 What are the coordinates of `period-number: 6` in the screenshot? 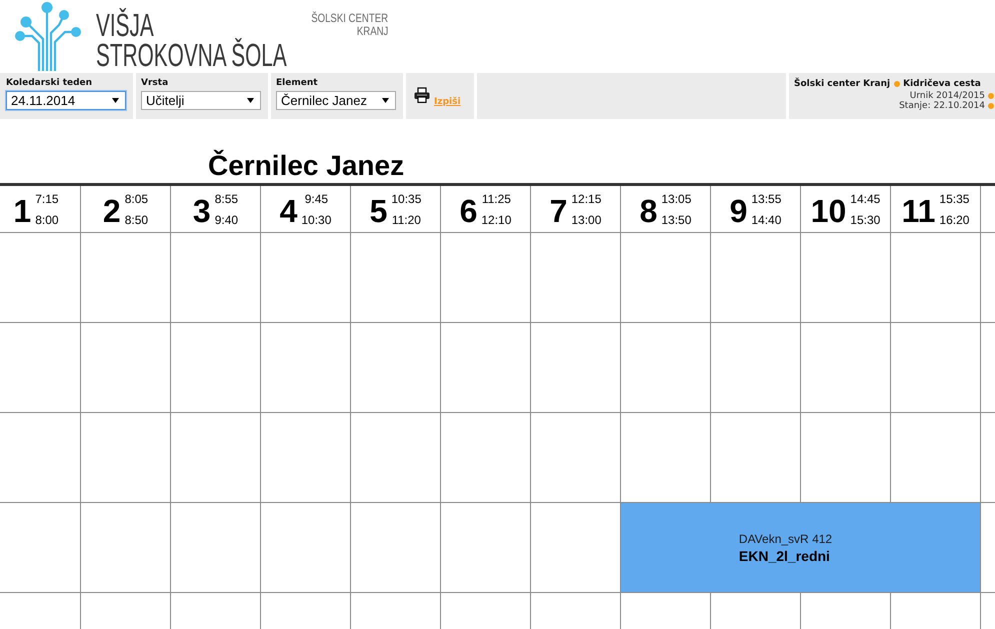 It's located at (469, 211).